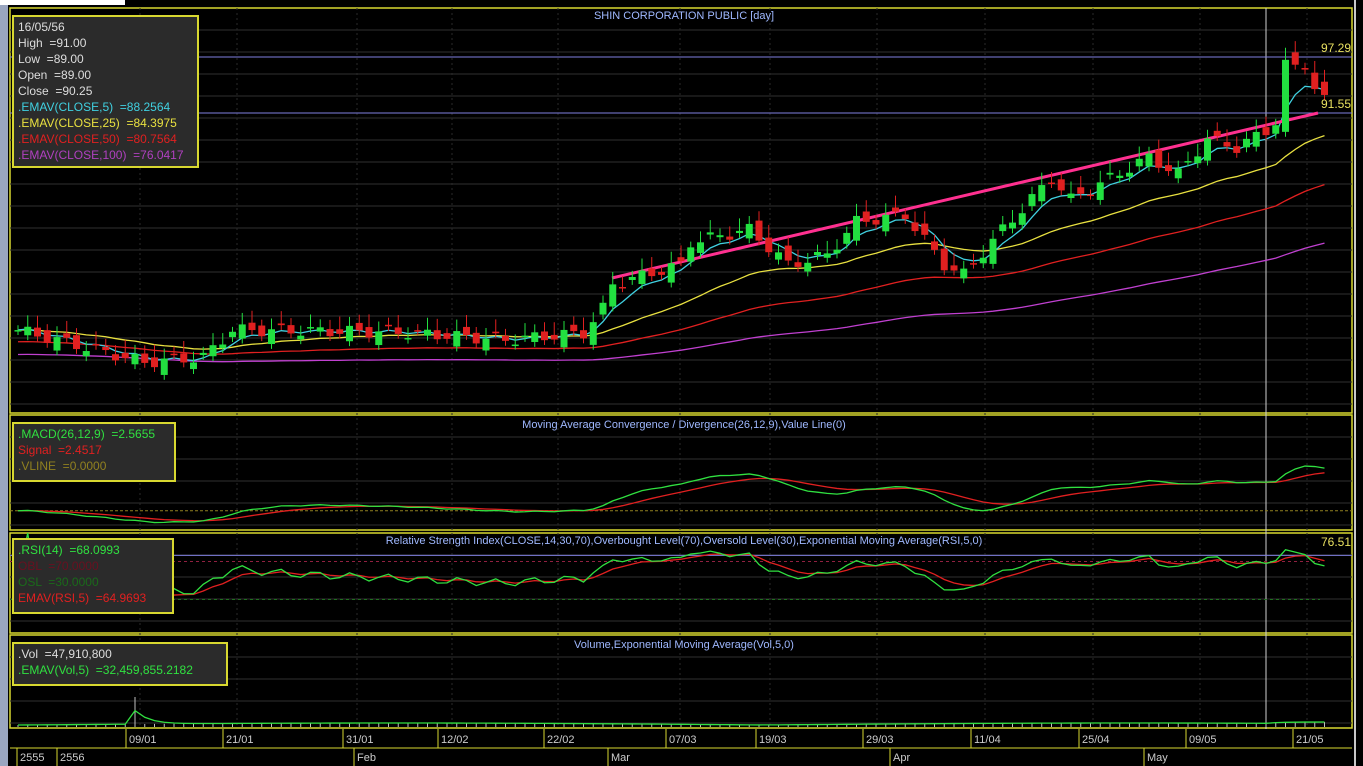  What do you see at coordinates (101, 155) in the screenshot?
I see `legend-ema100: .EMAV(CLOSE,100) =76.0417` at bounding box center [101, 155].